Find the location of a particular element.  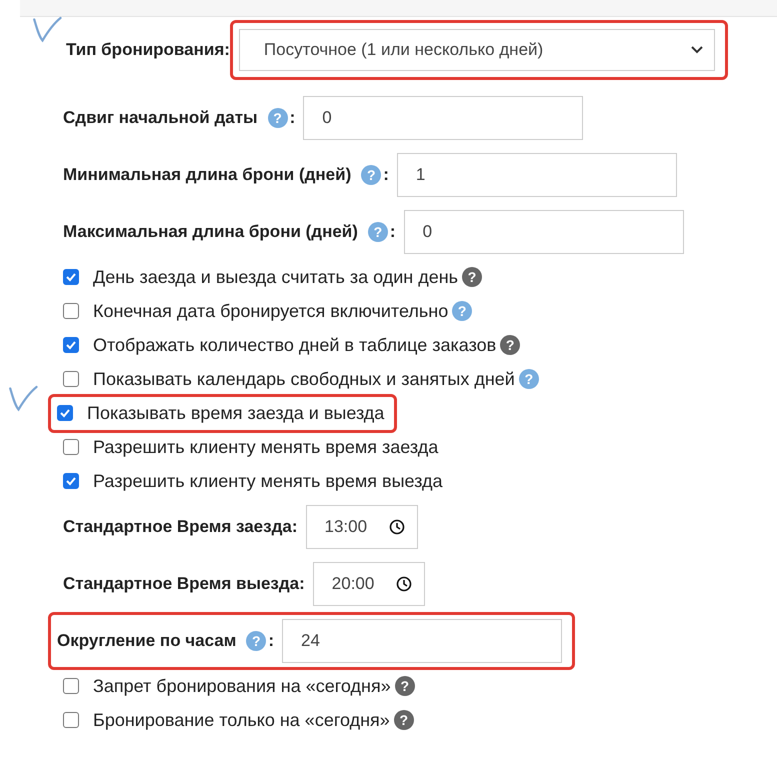

checkbox-label: Конечная дата бронируется включительно is located at coordinates (270, 311).